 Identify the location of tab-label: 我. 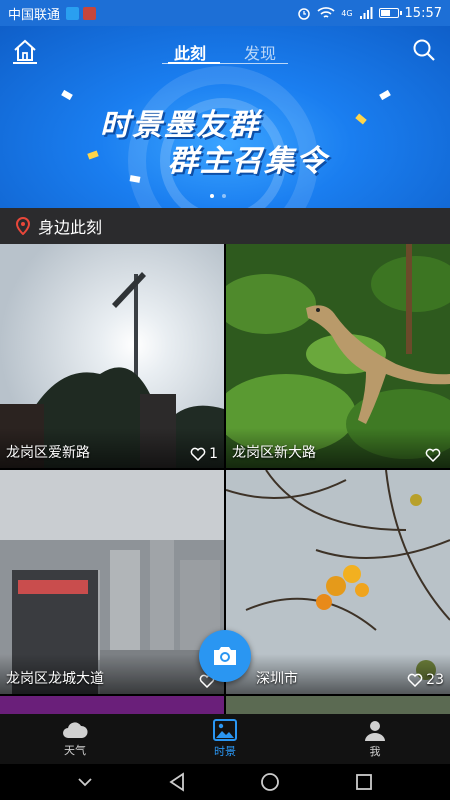
(375, 751).